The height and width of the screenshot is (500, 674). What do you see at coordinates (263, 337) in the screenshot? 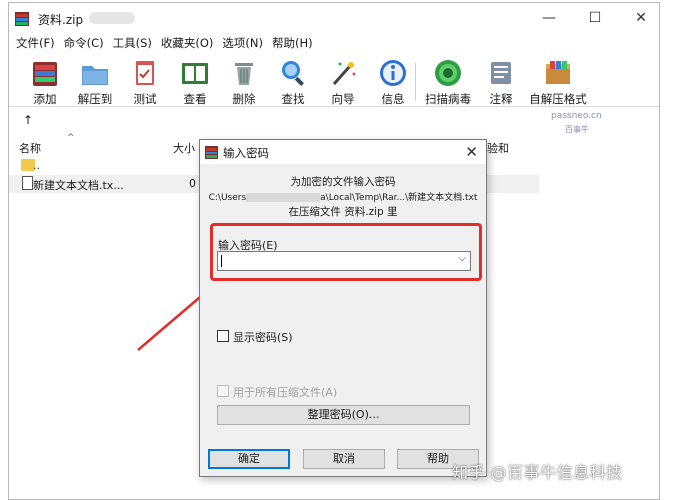
I see `show-password-label: 显示密码(S)` at bounding box center [263, 337].